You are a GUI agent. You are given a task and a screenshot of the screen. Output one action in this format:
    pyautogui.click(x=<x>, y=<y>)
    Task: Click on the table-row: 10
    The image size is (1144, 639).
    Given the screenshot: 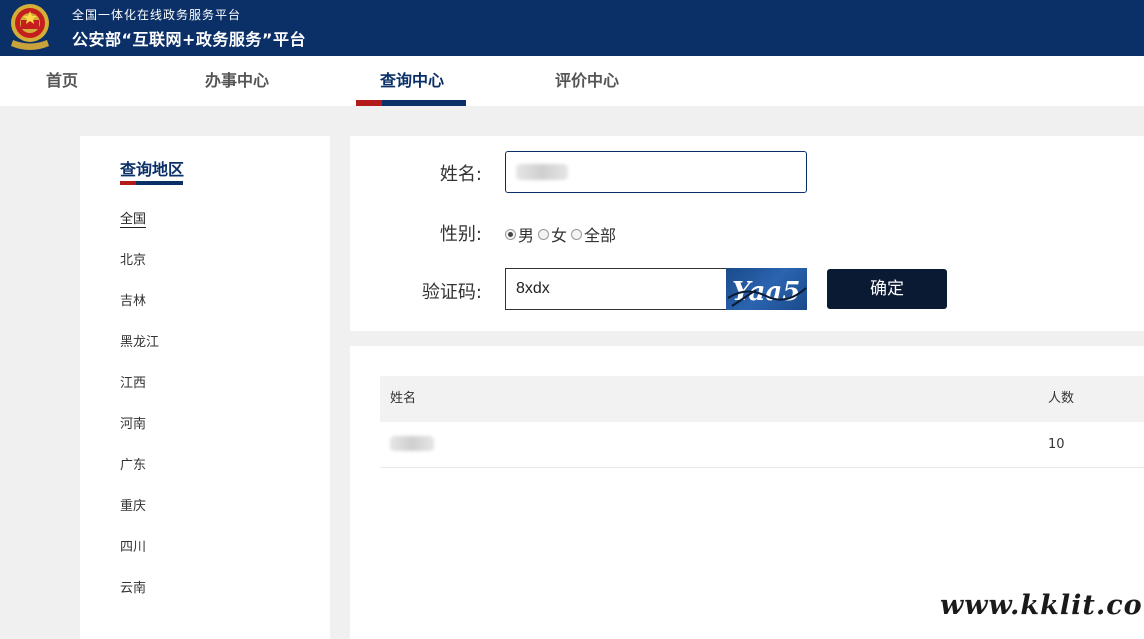 What is the action you would take?
    pyautogui.click(x=762, y=445)
    